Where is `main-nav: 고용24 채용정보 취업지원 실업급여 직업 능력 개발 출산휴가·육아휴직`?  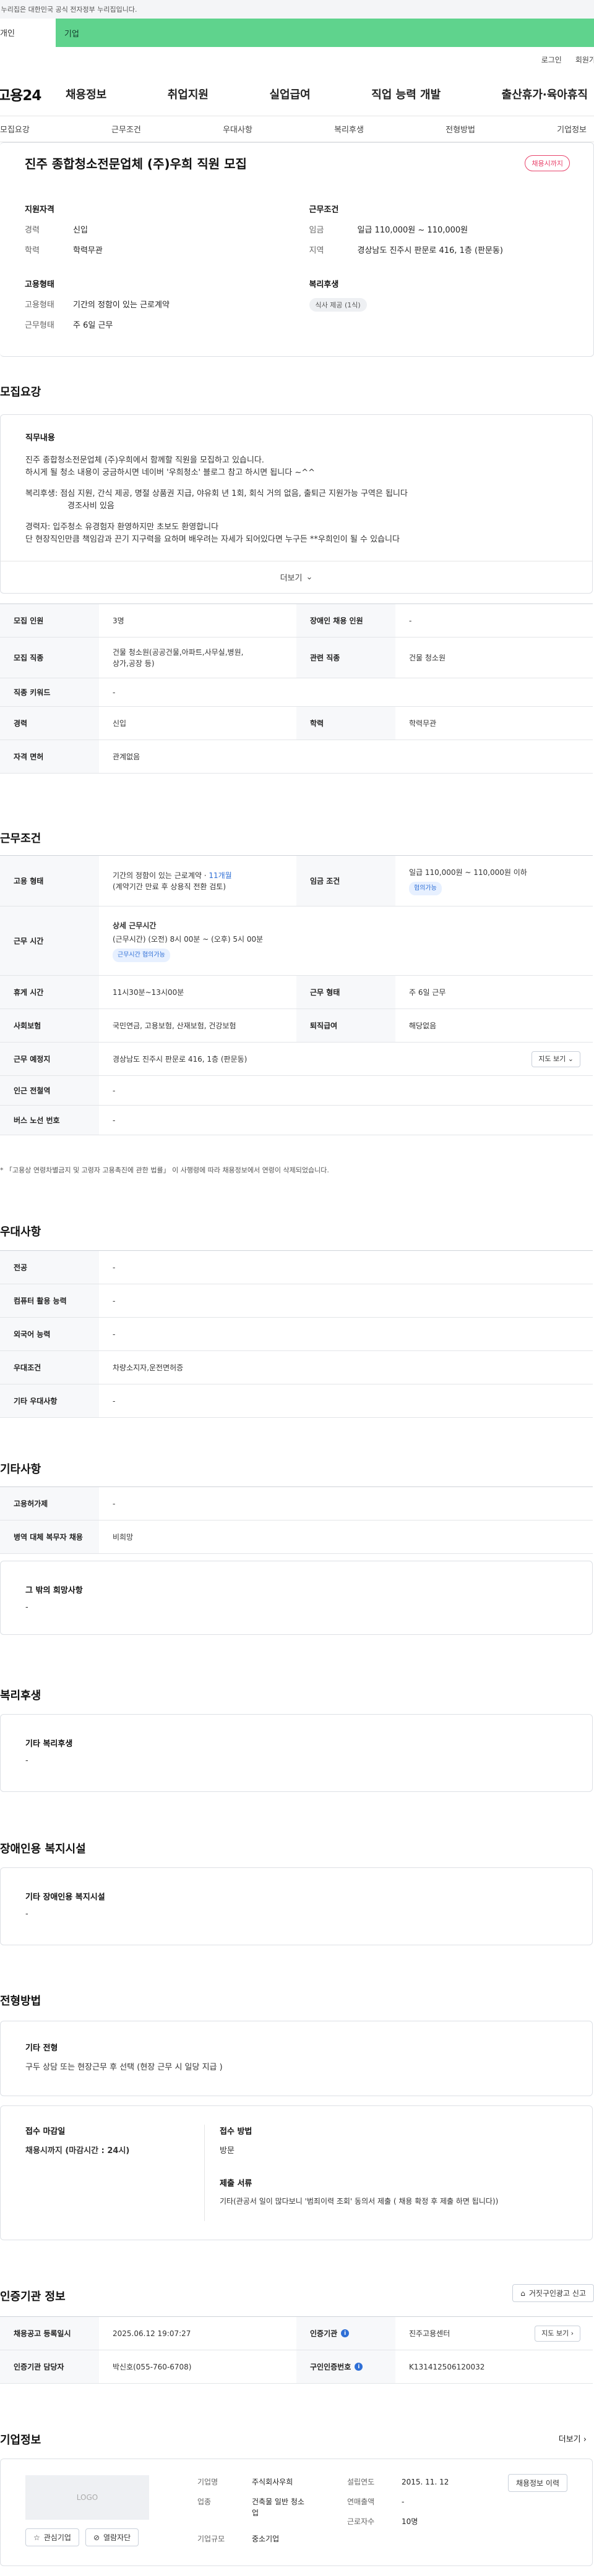 main-nav: 고용24 채용정보 취업지원 실업급여 직업 능력 개발 출산휴가·육아휴직 is located at coordinates (297, 94).